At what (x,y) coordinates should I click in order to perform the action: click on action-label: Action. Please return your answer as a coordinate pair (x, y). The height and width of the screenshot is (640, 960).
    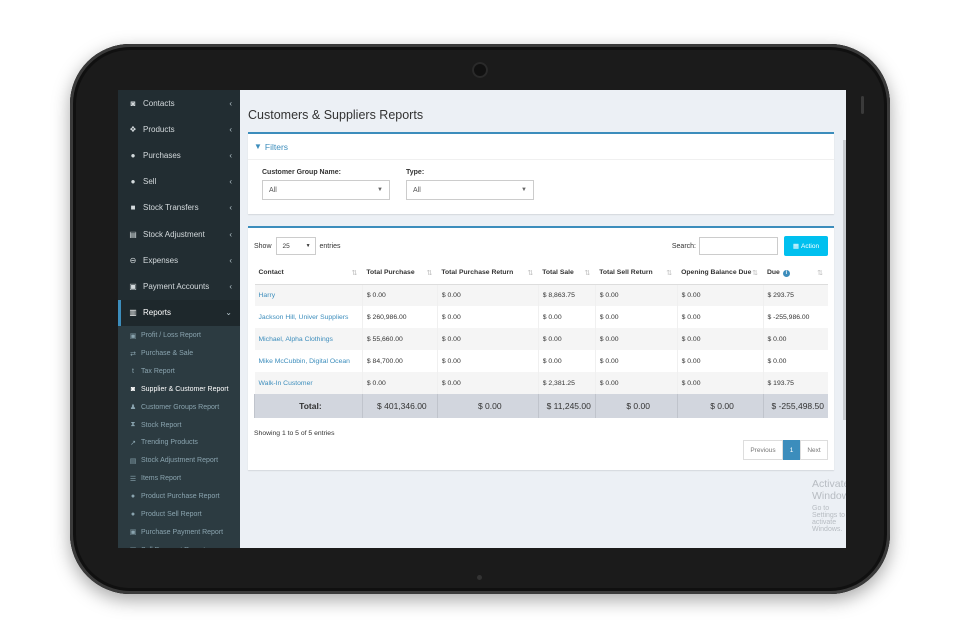
    Looking at the image, I should click on (810, 246).